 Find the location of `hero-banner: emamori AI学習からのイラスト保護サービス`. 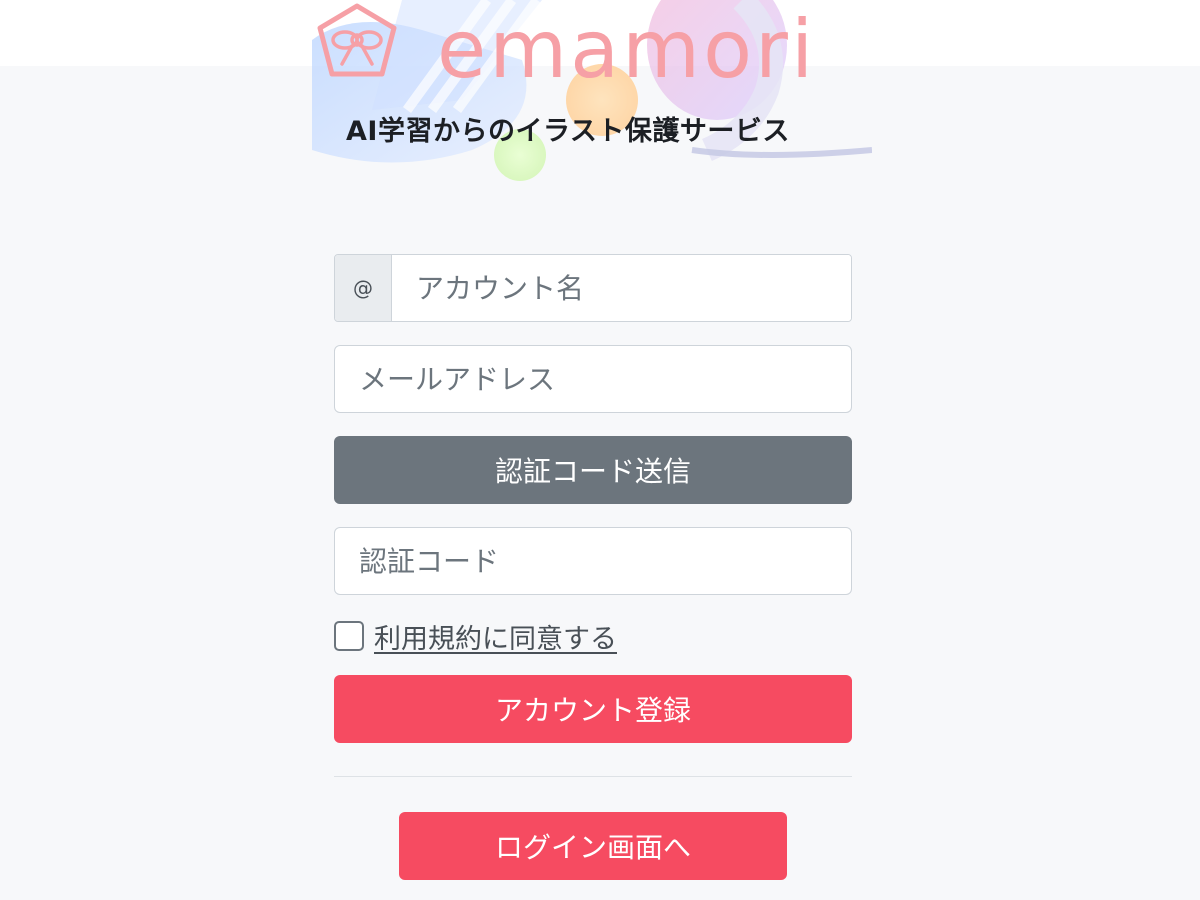

hero-banner: emamori AI学習からのイラスト保護サービス is located at coordinates (592, 92).